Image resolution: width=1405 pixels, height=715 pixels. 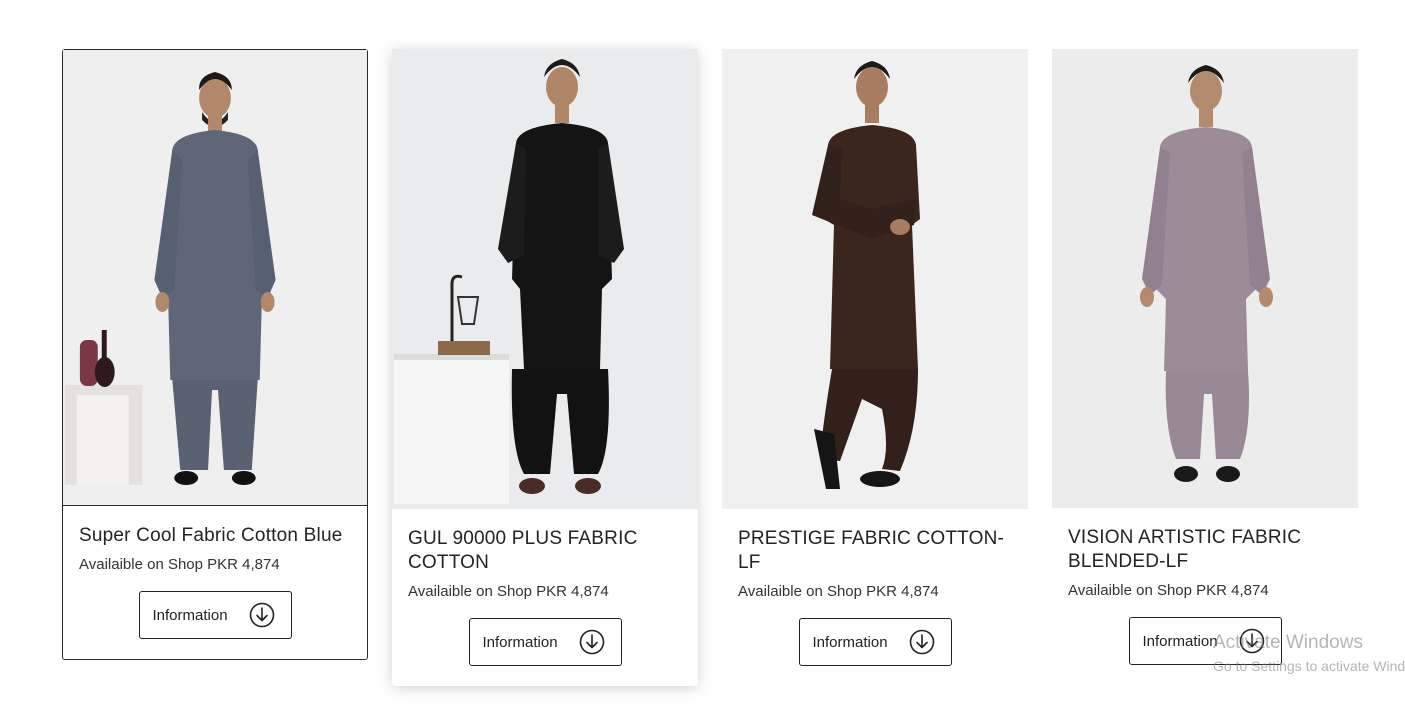 What do you see at coordinates (1185, 549) in the screenshot?
I see `product-title: VISION ARTISTIC FABRIC BLENDED-LF` at bounding box center [1185, 549].